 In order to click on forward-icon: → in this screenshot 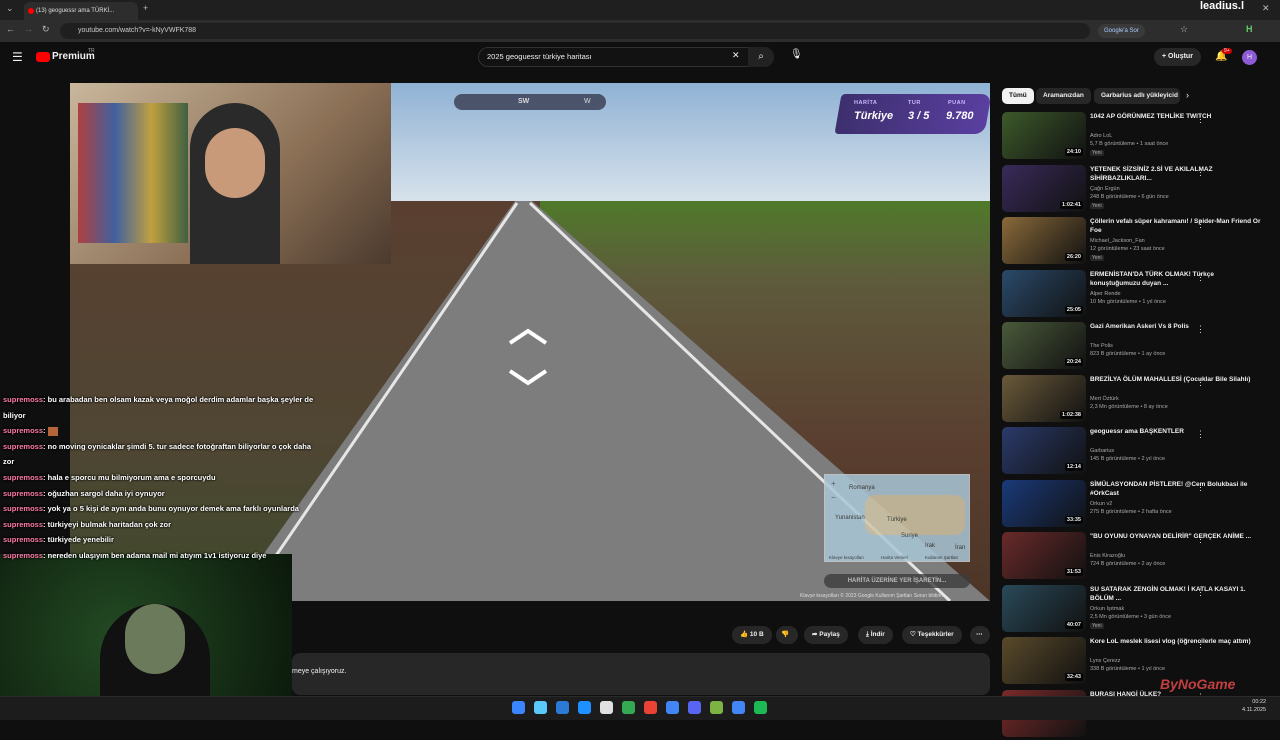, I will do `click(28, 29)`.